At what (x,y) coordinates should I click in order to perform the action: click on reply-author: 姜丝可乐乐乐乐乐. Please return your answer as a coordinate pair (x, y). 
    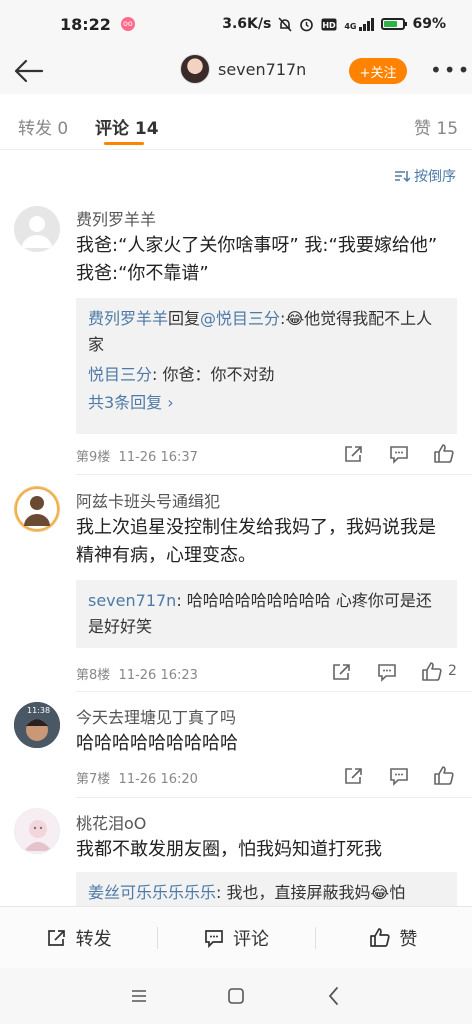
    Looking at the image, I should click on (152, 892).